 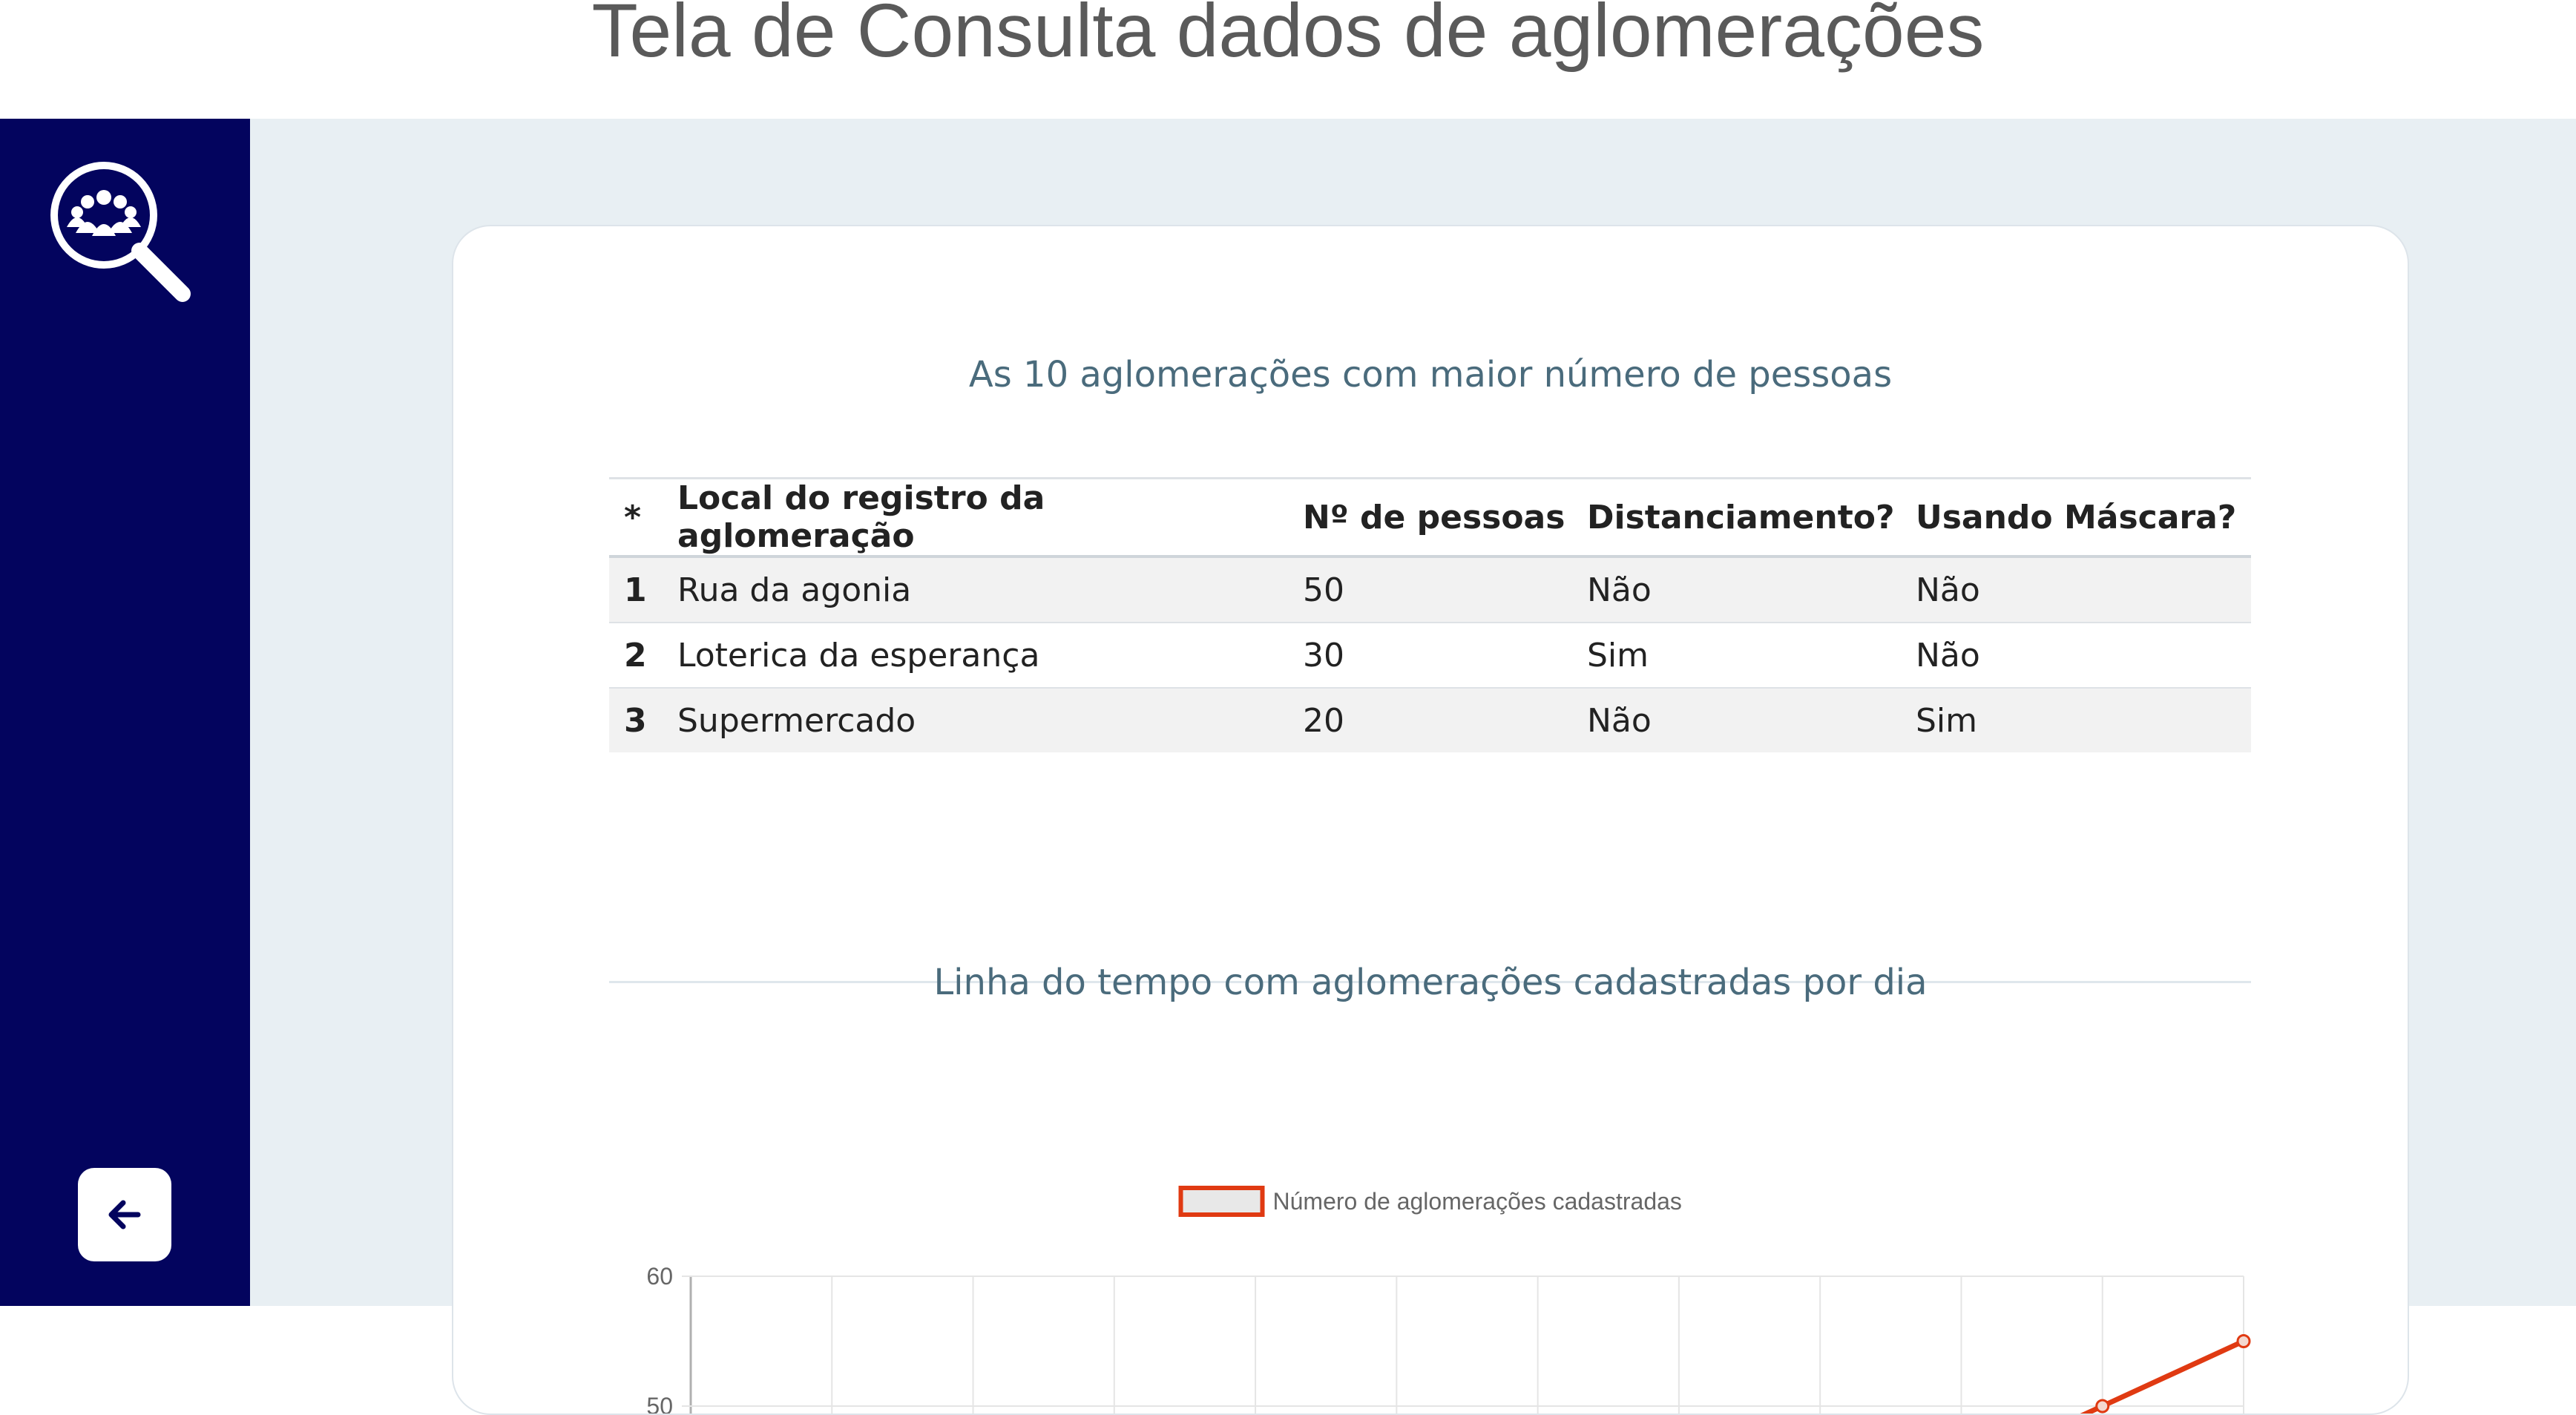 What do you see at coordinates (1736, 655) in the screenshot?
I see `row-distancing: Sim` at bounding box center [1736, 655].